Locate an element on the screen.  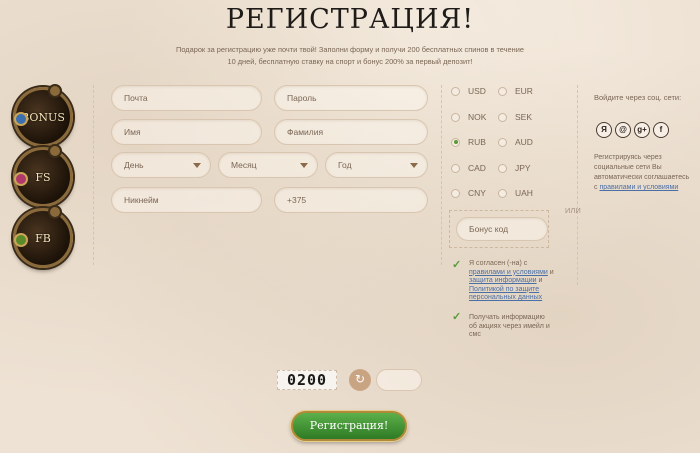
currency-label: UAH is located at coordinates (524, 193).